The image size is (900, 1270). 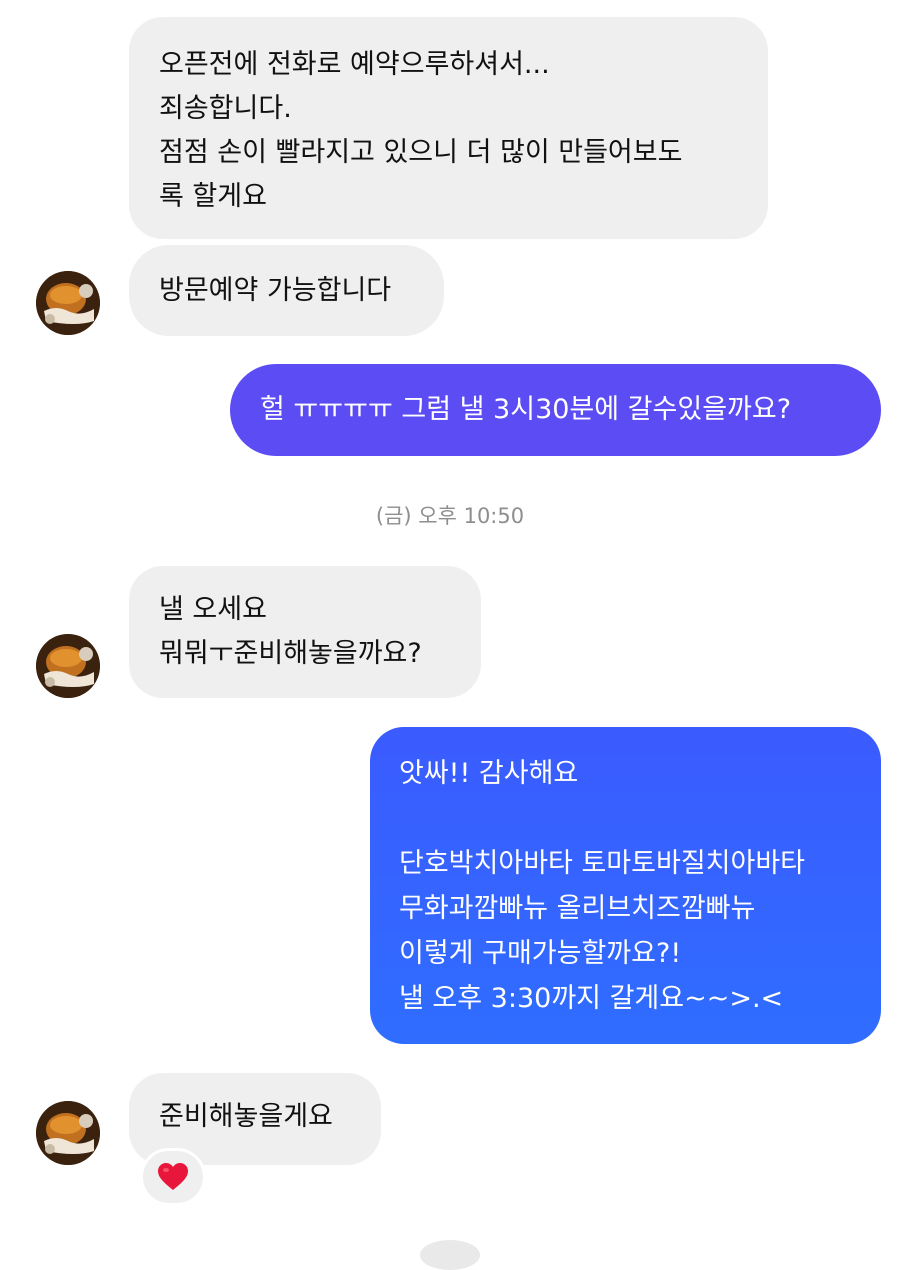 What do you see at coordinates (450, 1255) in the screenshot?
I see `scroll-indicator` at bounding box center [450, 1255].